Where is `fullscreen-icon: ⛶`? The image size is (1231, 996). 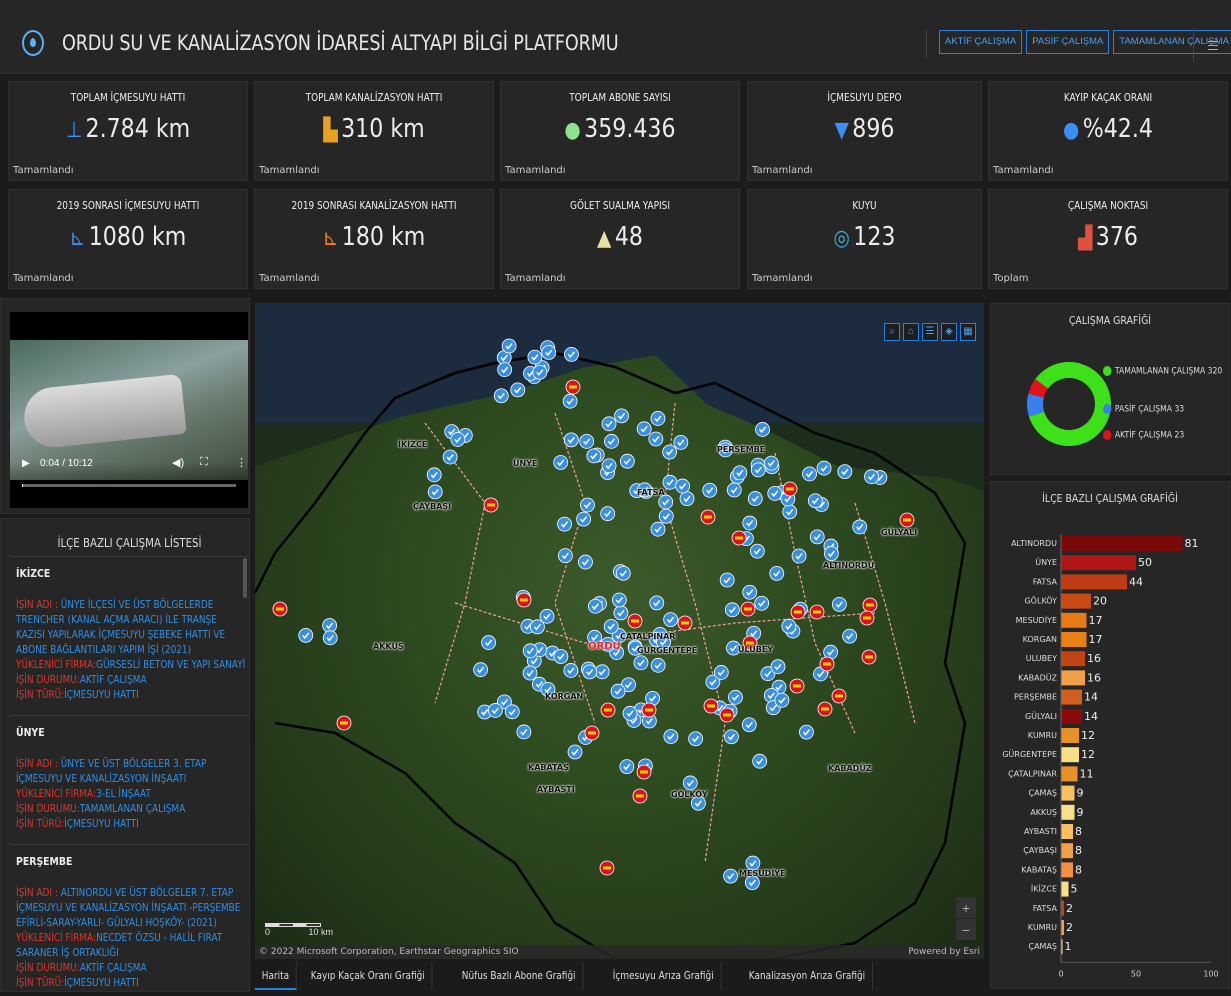
fullscreen-icon: ⛶ is located at coordinates (204, 462).